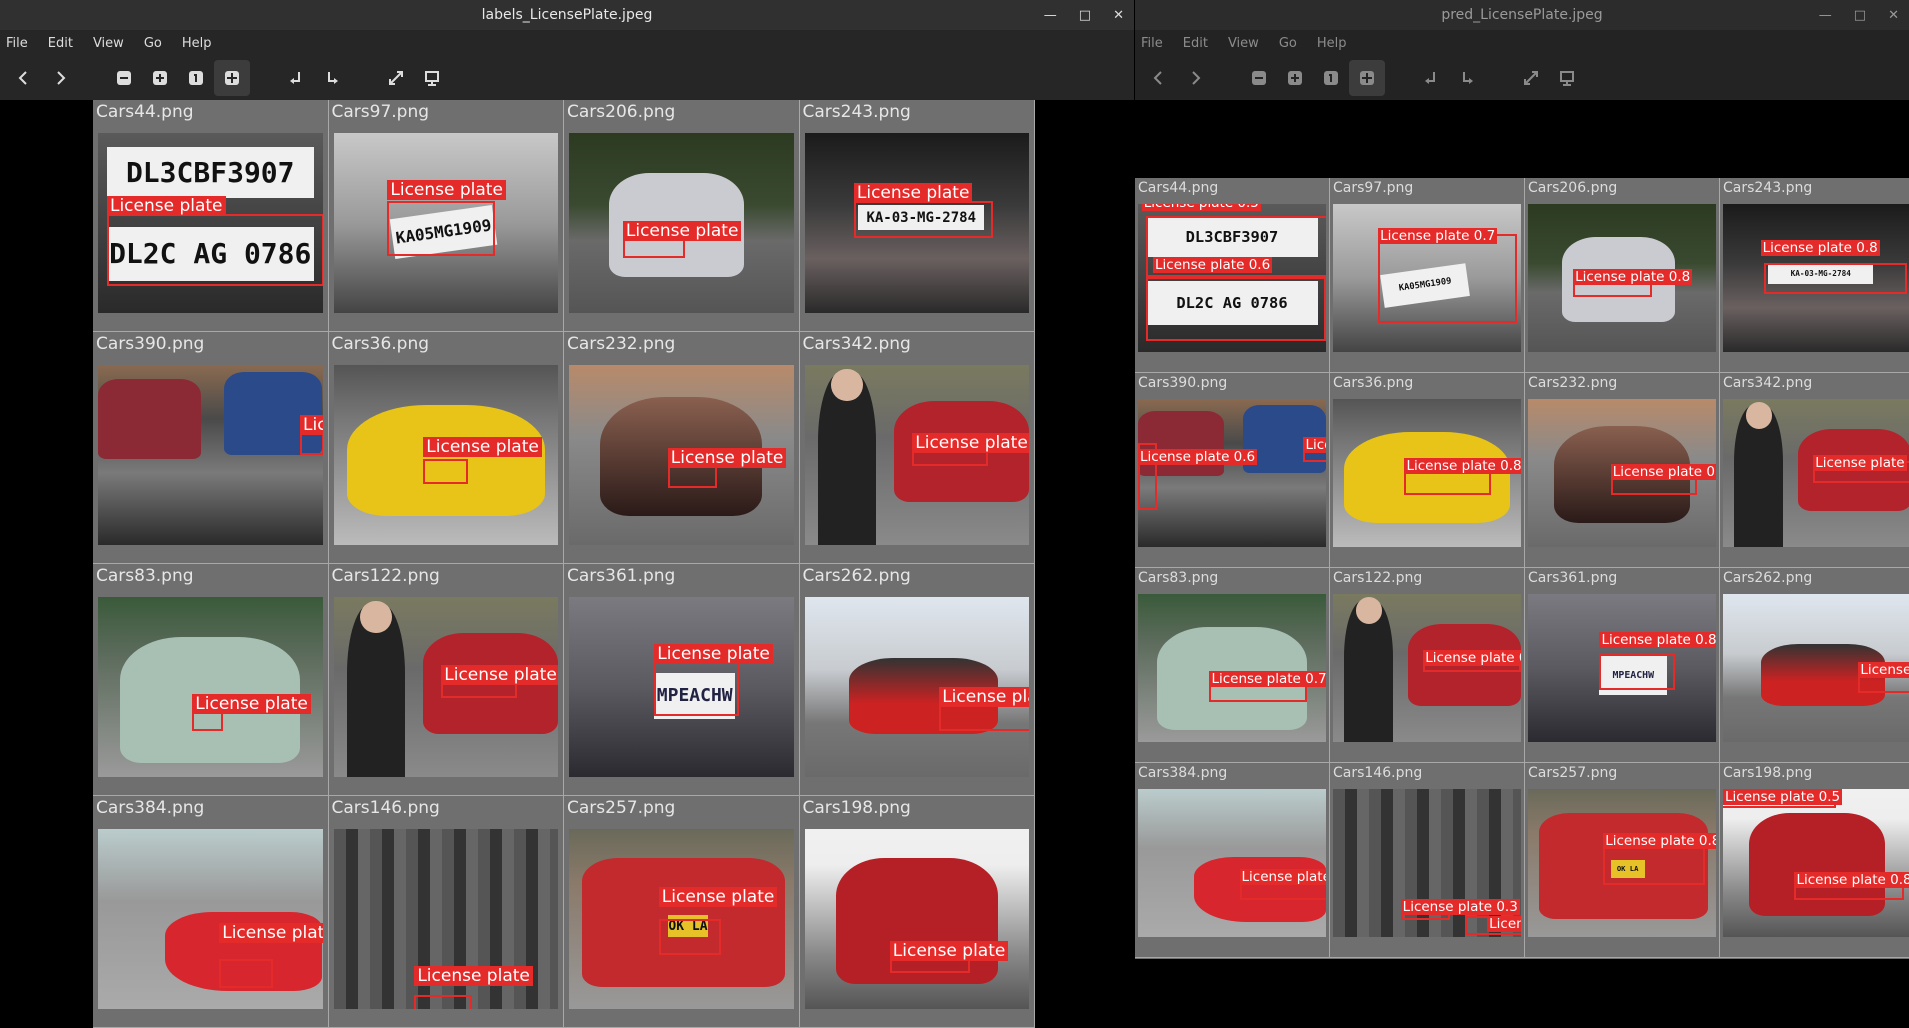 Image resolution: width=1909 pixels, height=1028 pixels. I want to click on window-title: pred_LicensePlate.jpeg, so click(1522, 15).